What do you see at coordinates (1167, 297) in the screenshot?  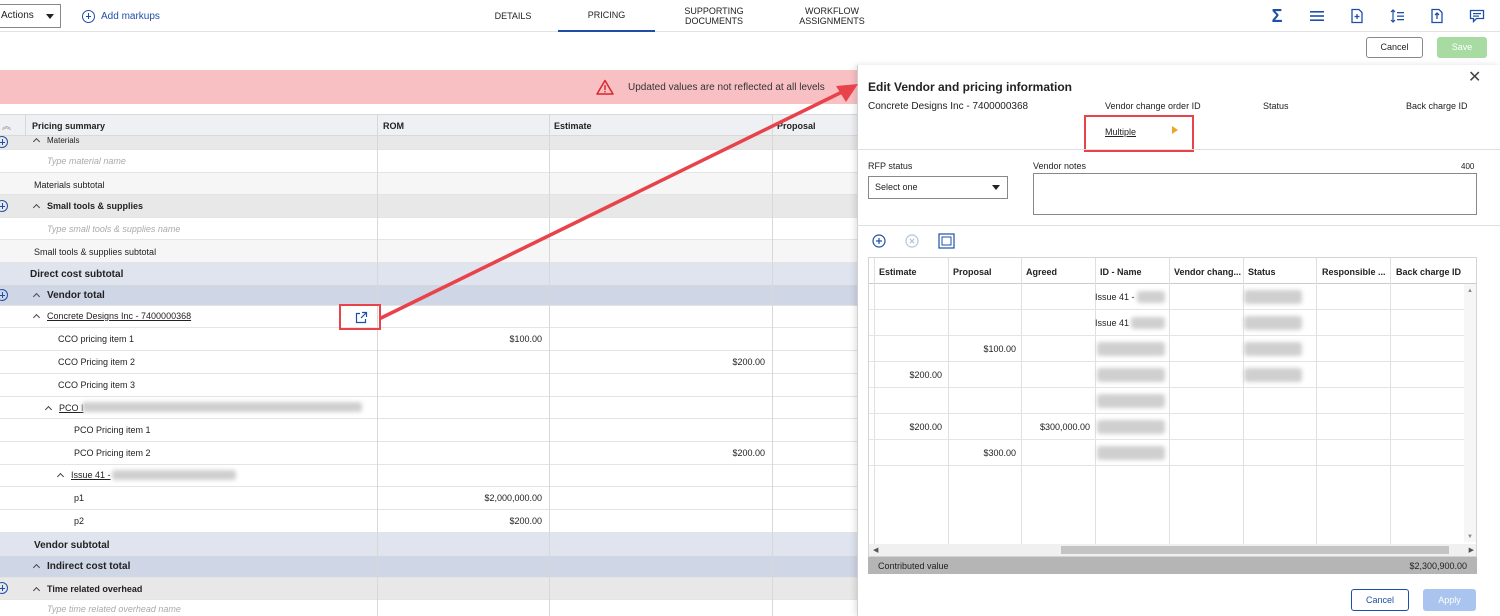 I see `table-row: Issue 41 -` at bounding box center [1167, 297].